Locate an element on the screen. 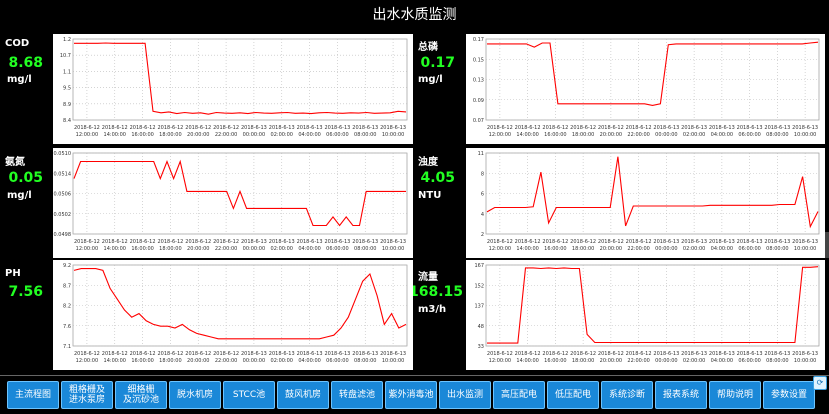 The height and width of the screenshot is (414, 829). scrollbar is located at coordinates (827, 245).